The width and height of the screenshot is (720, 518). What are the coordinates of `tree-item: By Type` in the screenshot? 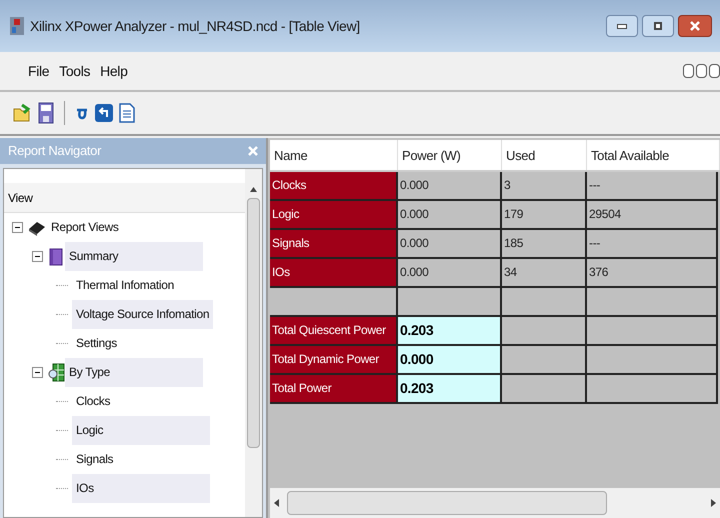 It's located at (134, 372).